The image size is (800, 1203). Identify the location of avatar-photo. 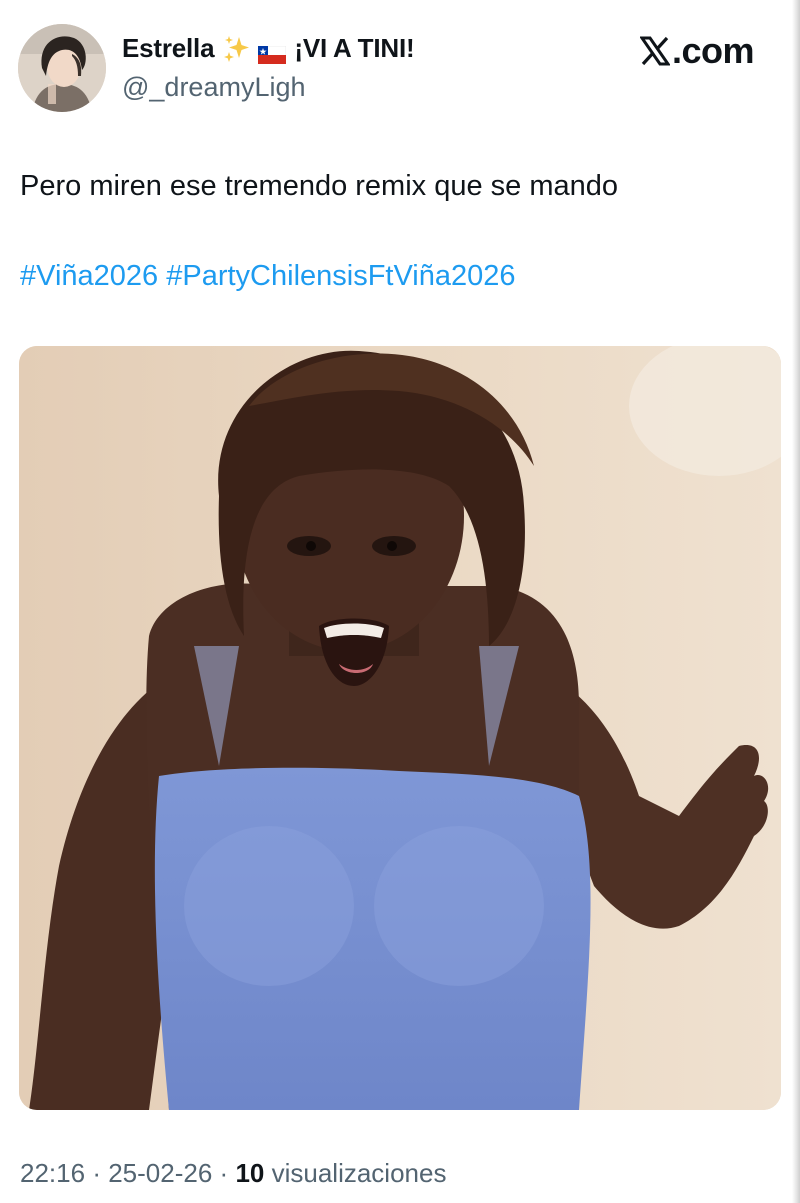
(62, 68).